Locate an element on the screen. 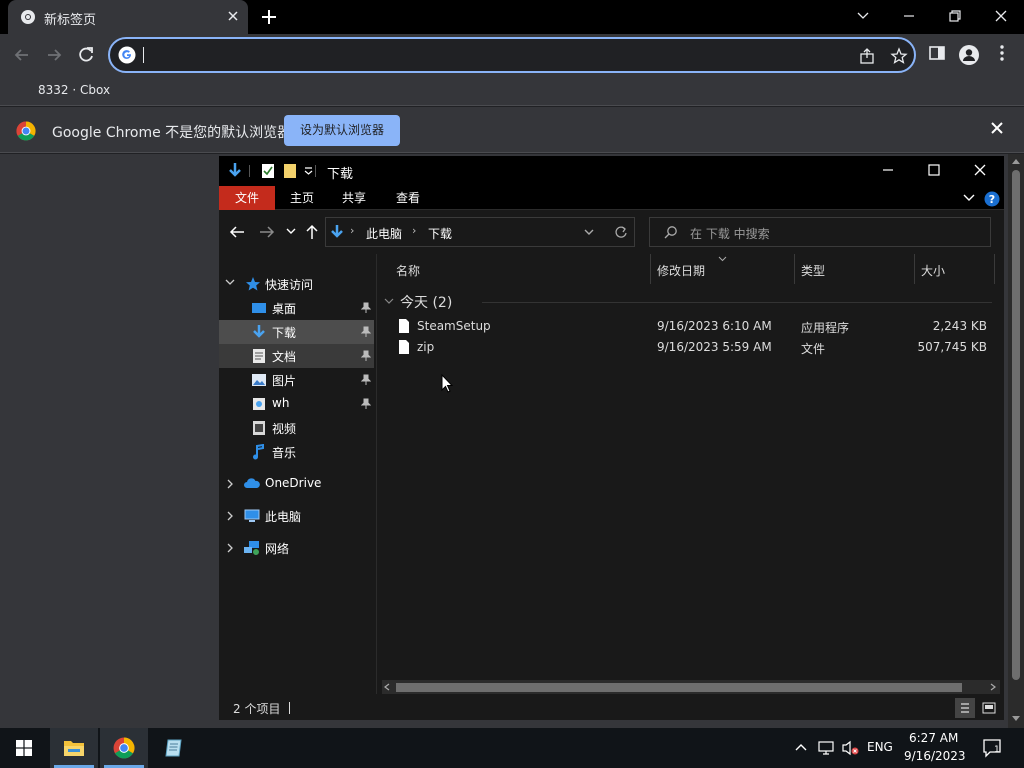  volume-muted-icon is located at coordinates (851, 748).